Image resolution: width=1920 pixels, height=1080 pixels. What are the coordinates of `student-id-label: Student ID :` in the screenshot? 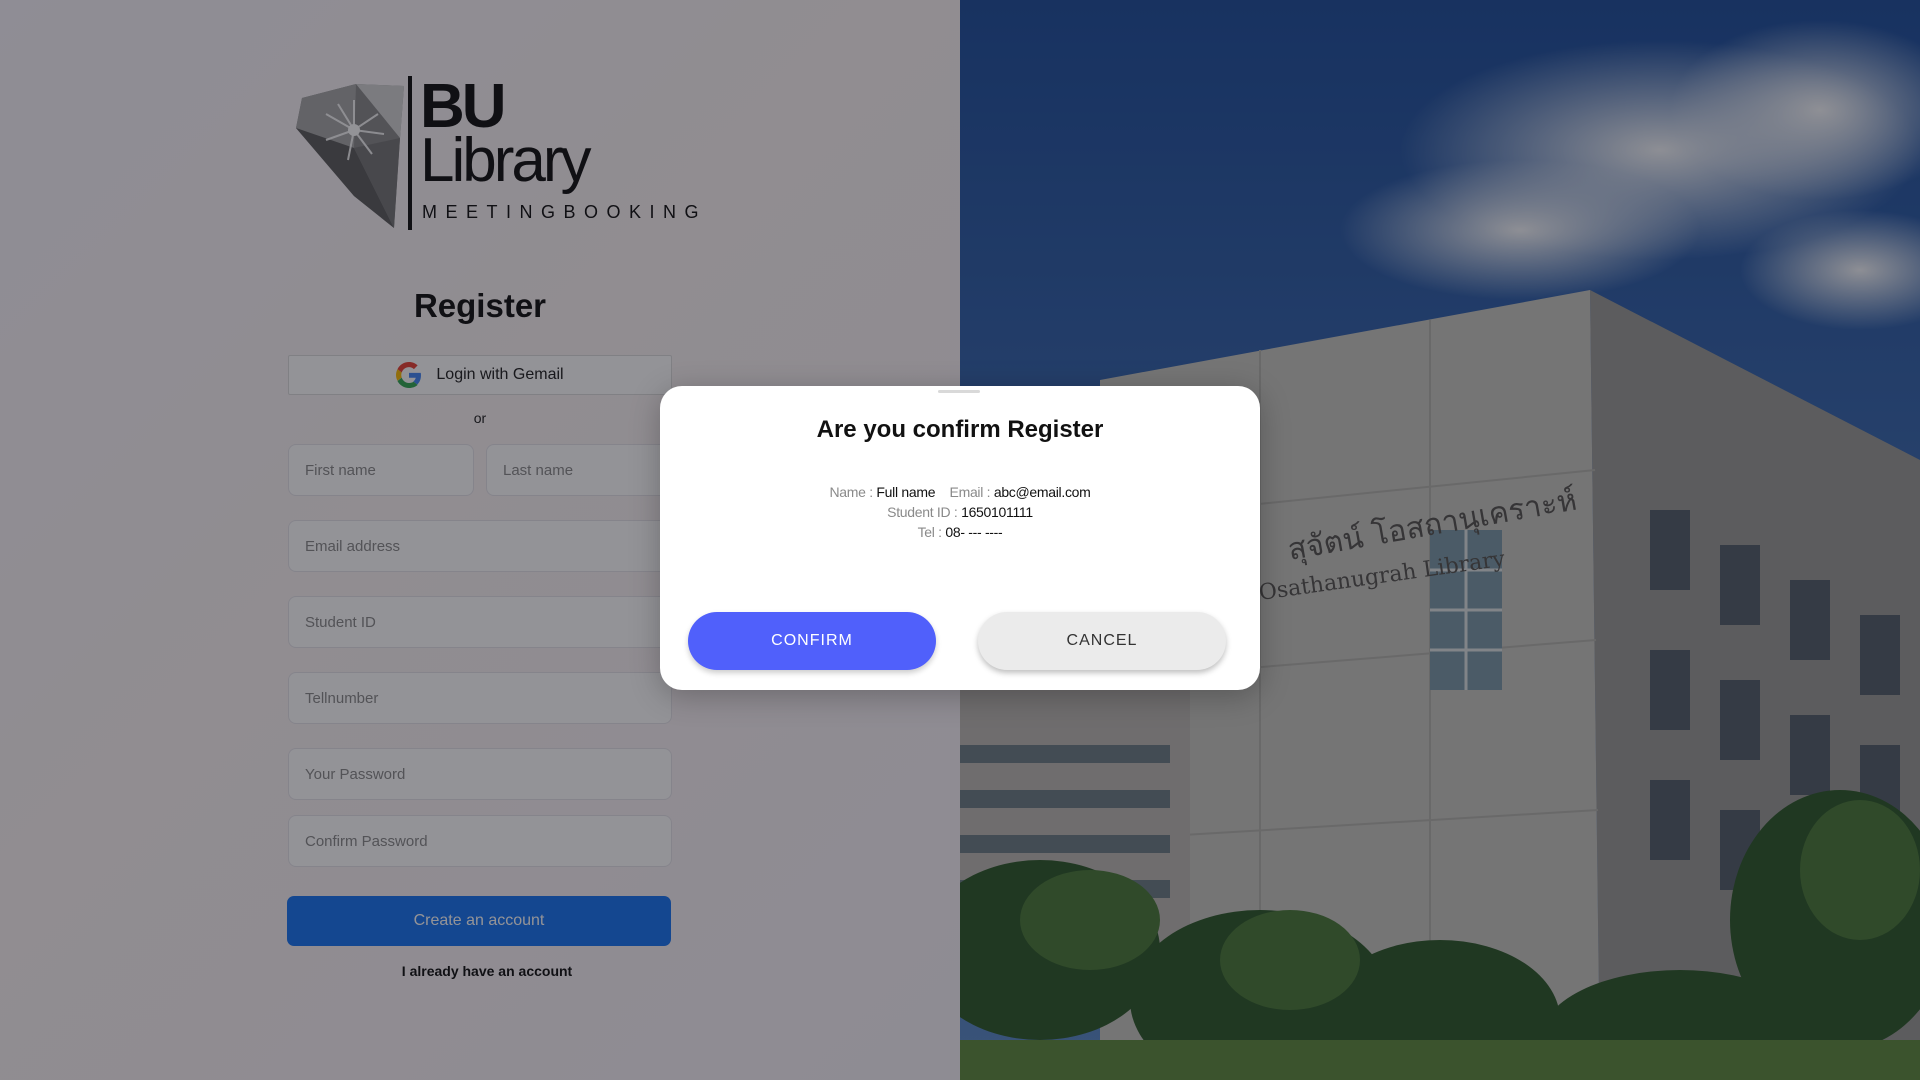 It's located at (924, 512).